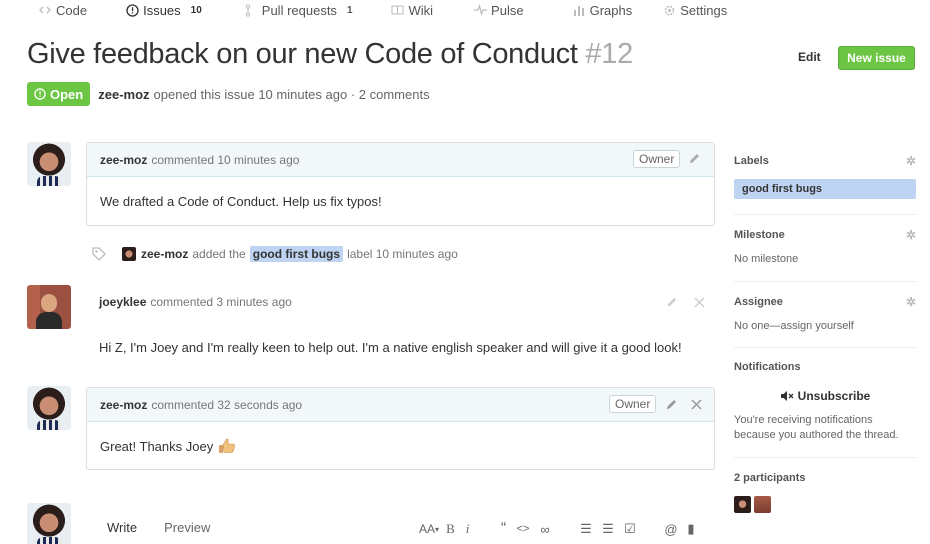 The width and height of the screenshot is (930, 544). What do you see at coordinates (803, 420) in the screenshot?
I see `notifications-note-line1: You're receiving notifications` at bounding box center [803, 420].